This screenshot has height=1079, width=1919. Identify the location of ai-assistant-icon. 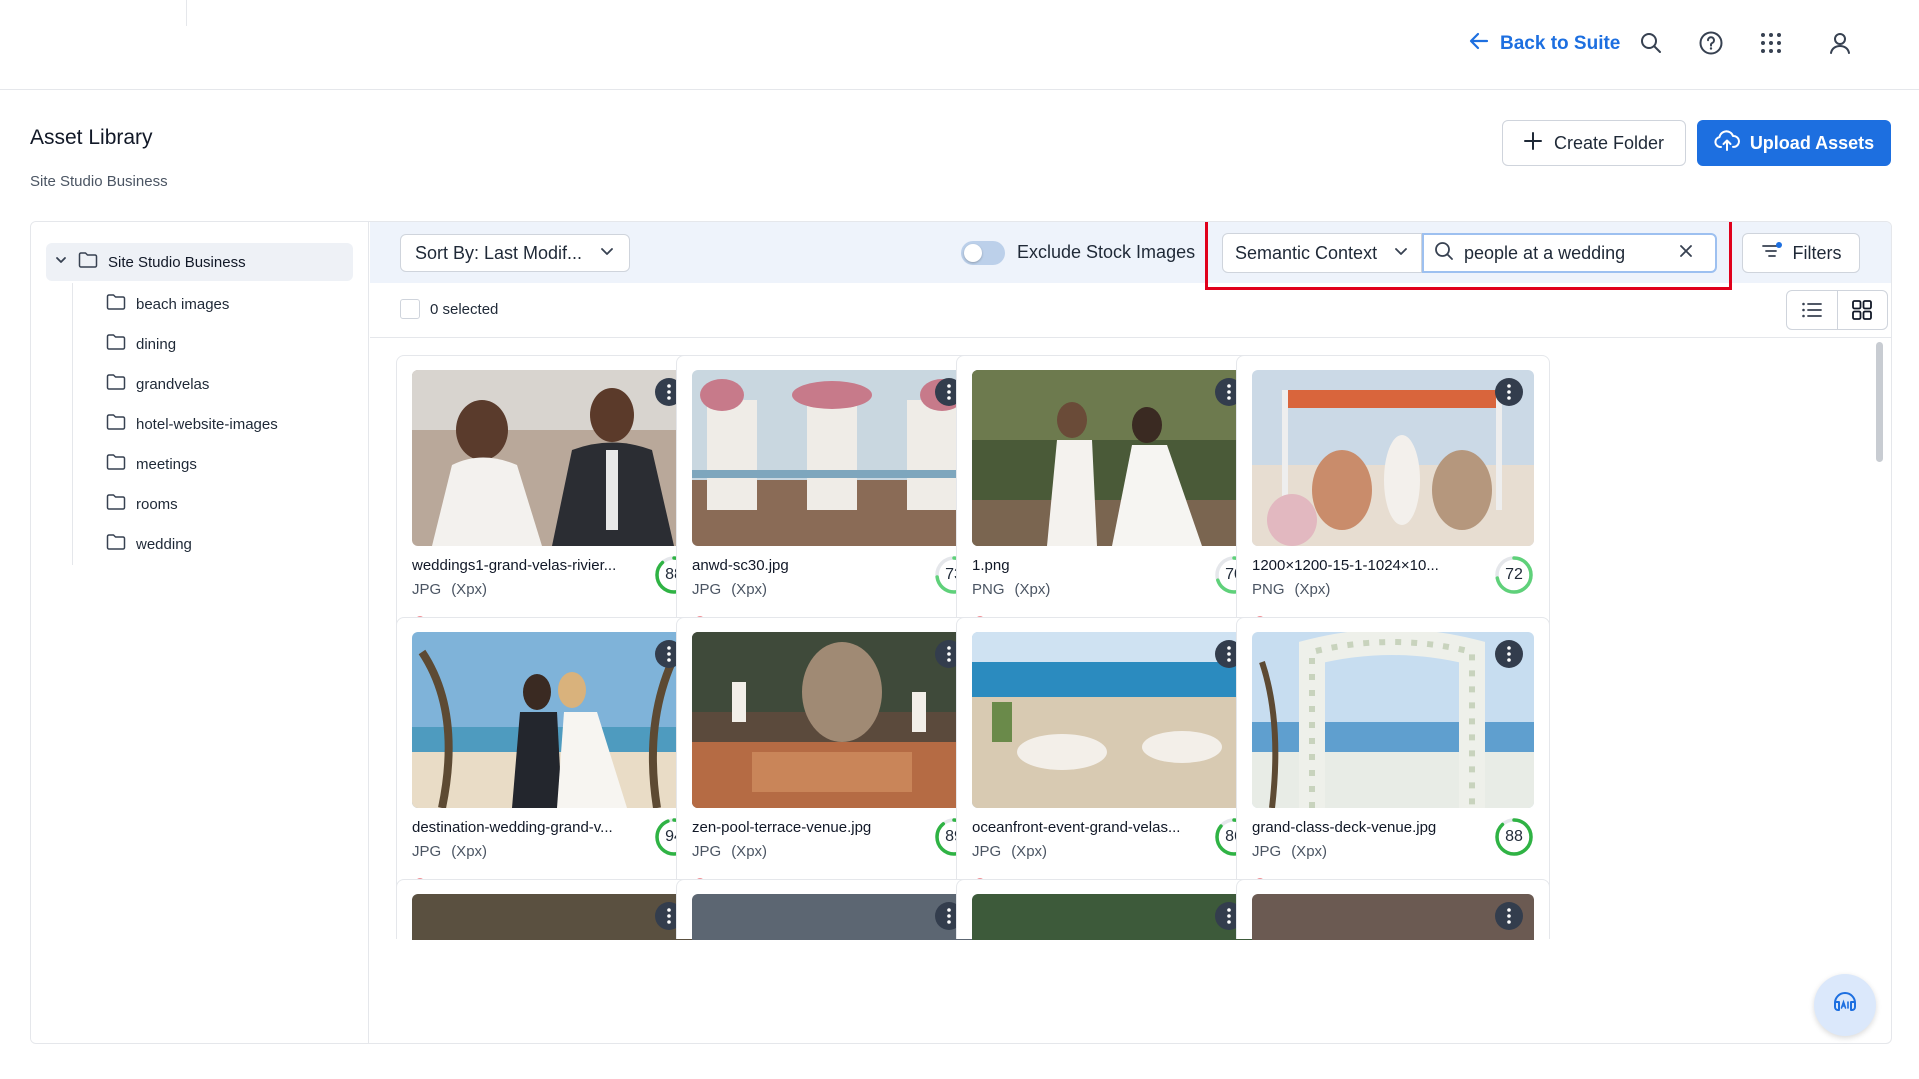
(1845, 1005).